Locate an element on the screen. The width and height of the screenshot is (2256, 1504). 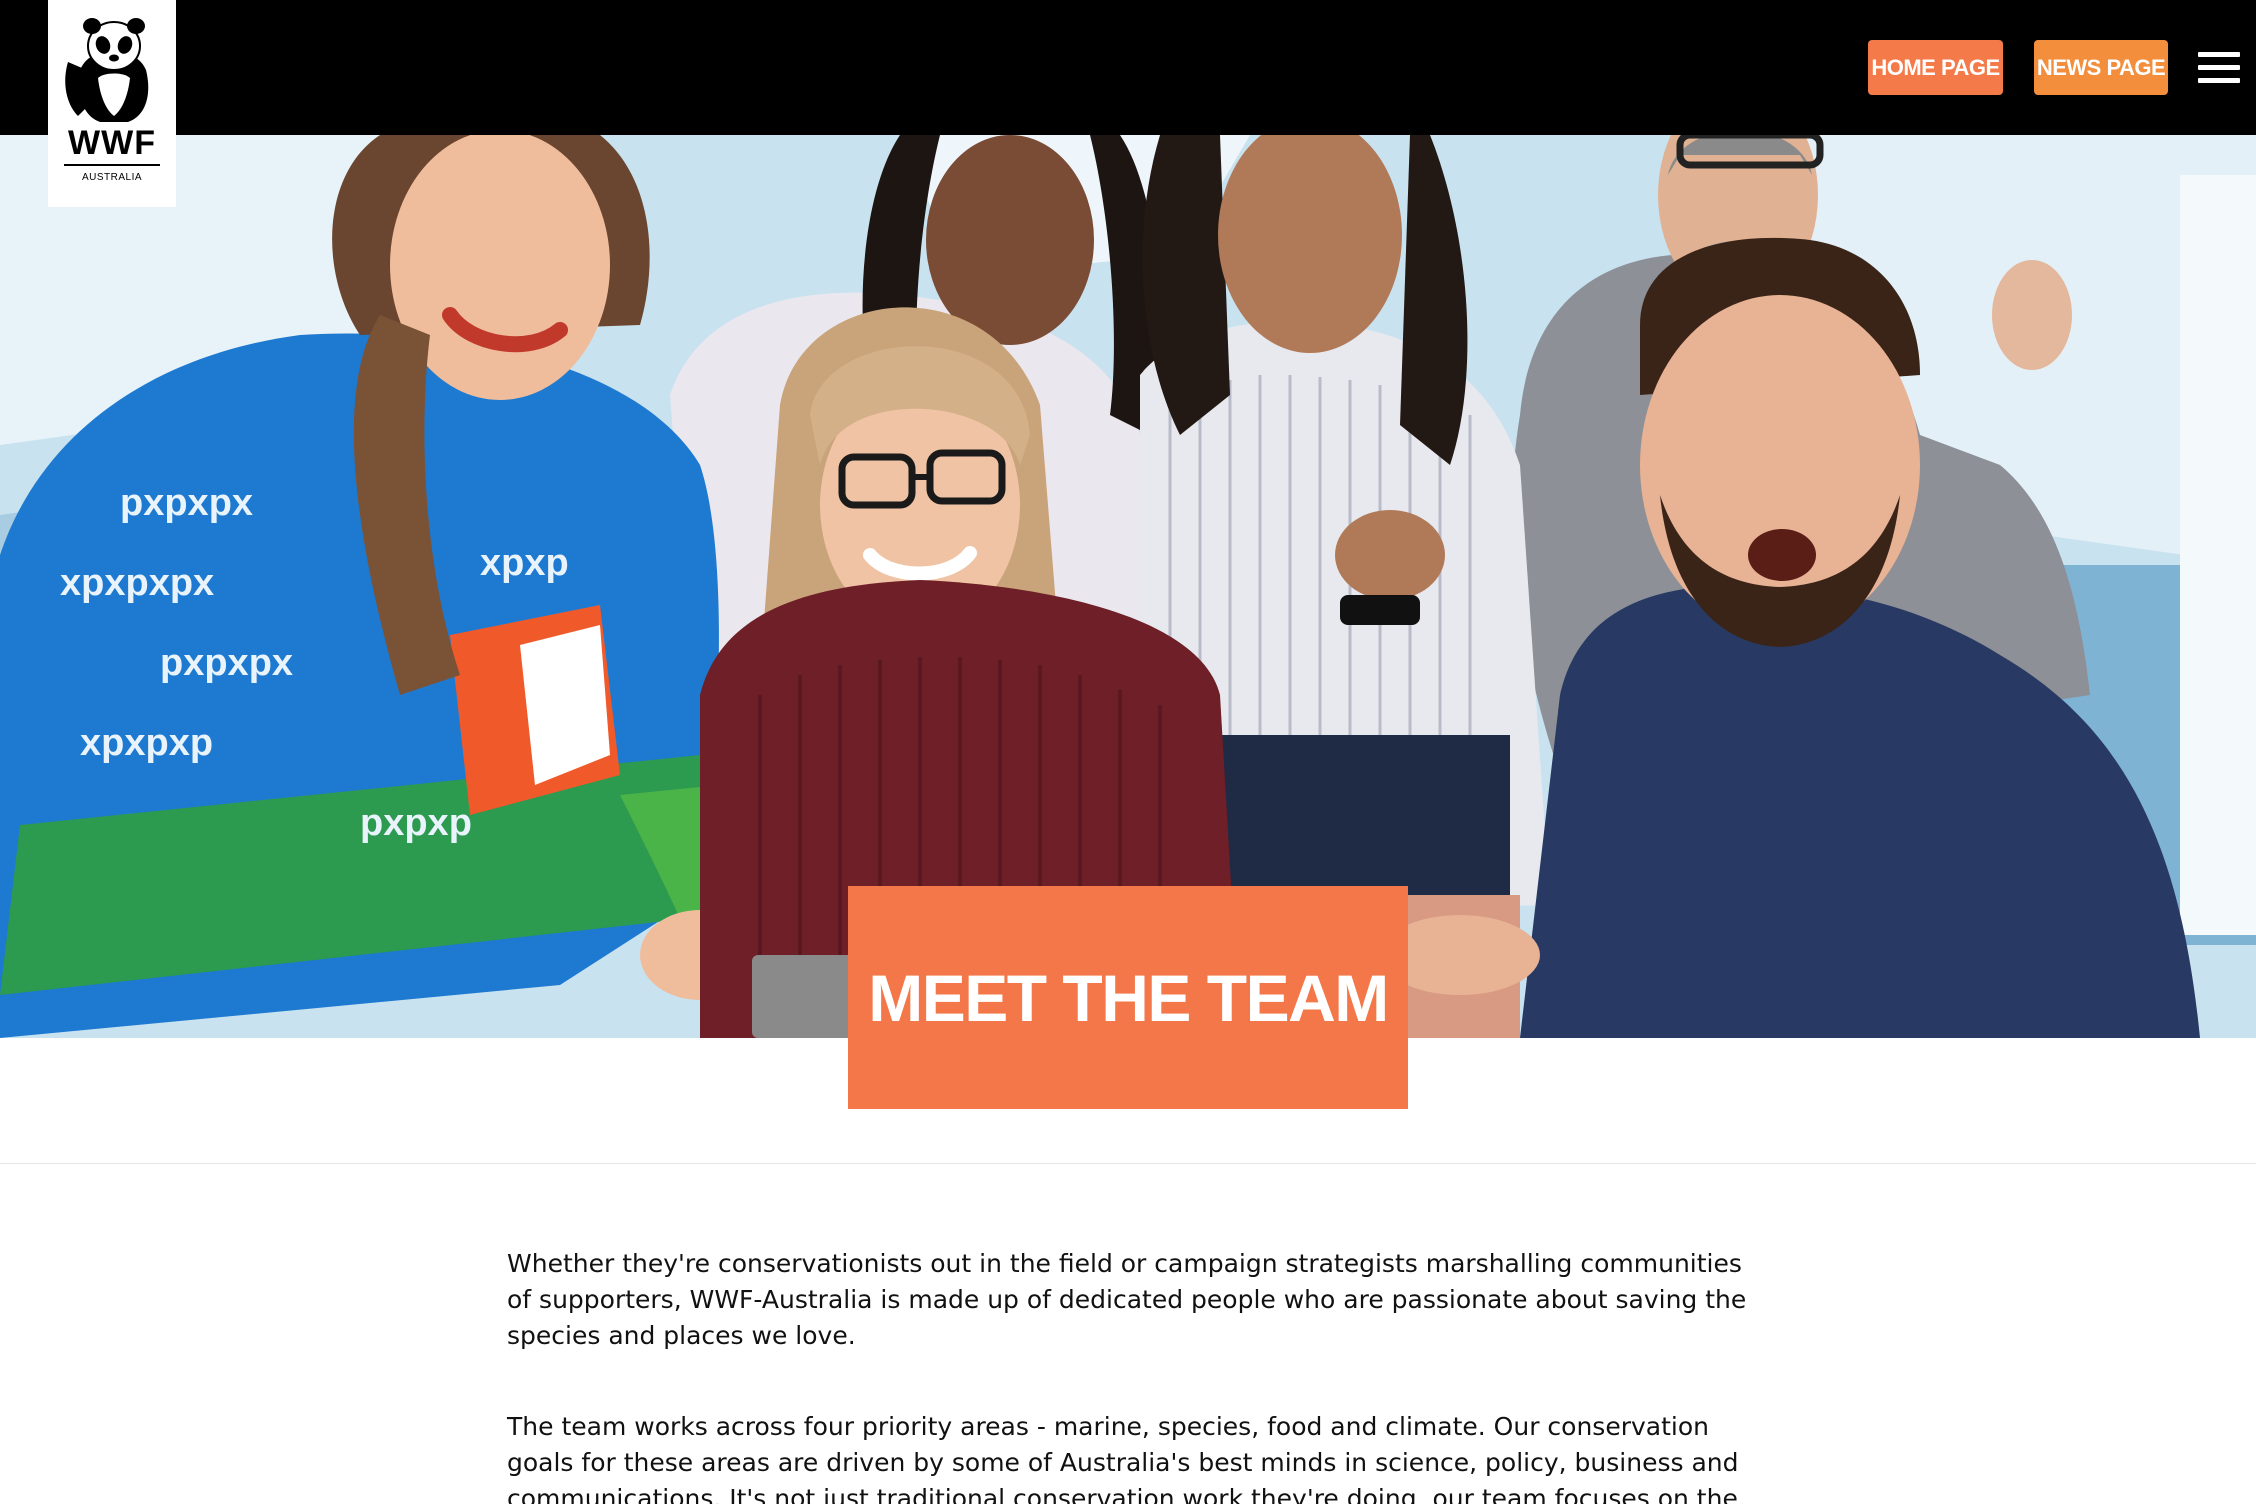
page-title-banner: MEET THE TEAM is located at coordinates (1128, 997).